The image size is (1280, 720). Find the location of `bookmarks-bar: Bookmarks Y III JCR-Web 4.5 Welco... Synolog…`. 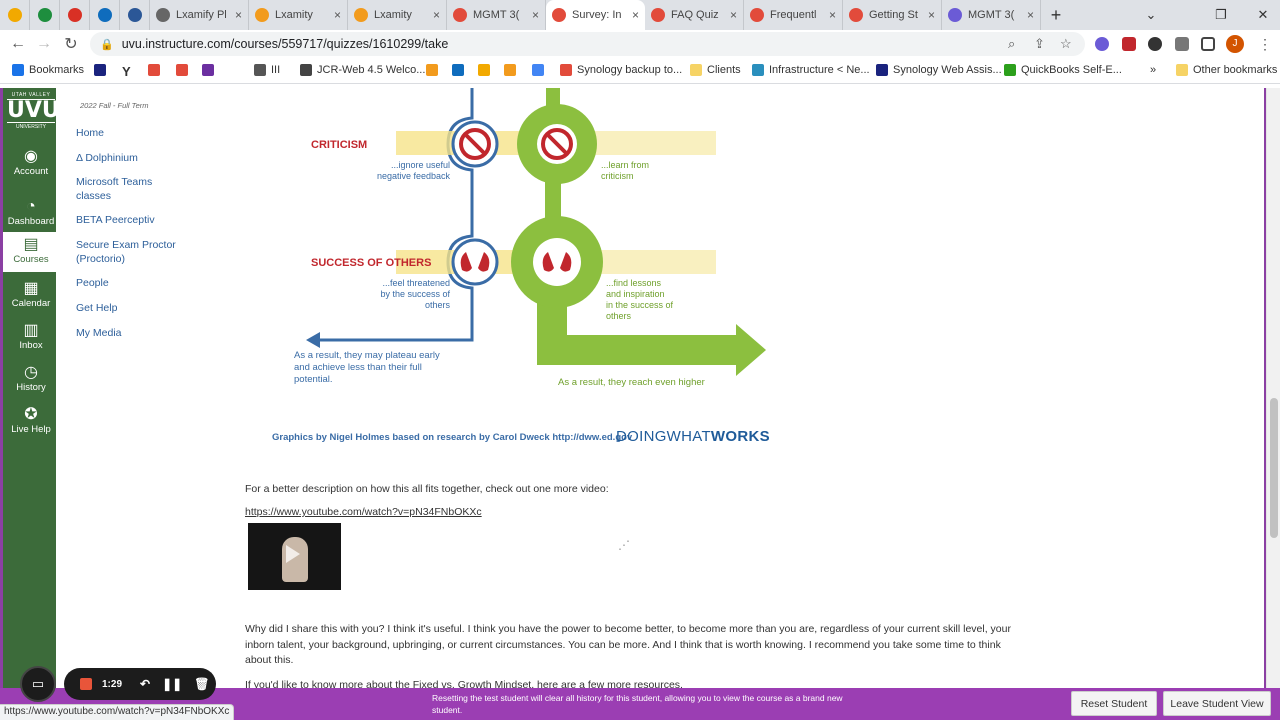

bookmarks-bar: Bookmarks Y III JCR-Web 4.5 Welco... Synolog… is located at coordinates (640, 71).